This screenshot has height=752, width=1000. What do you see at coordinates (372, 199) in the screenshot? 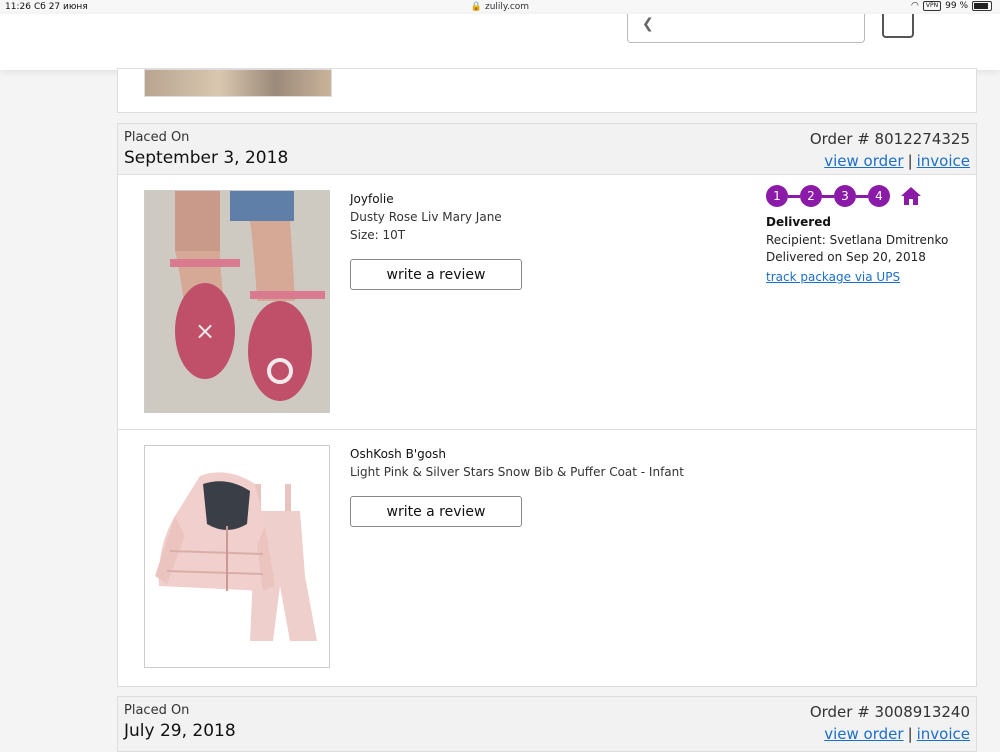
I see `product-brand: Joyfolie` at bounding box center [372, 199].